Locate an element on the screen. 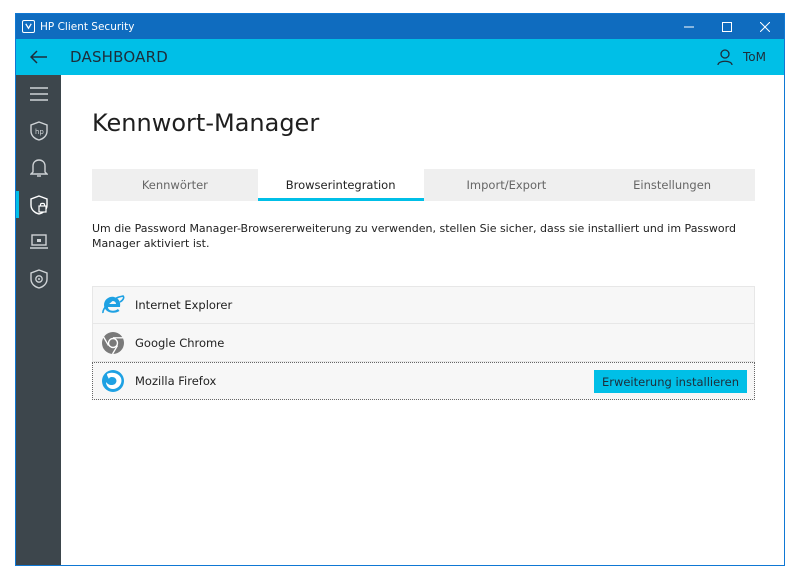 The height and width of the screenshot is (572, 800). internet-explorer-icon is located at coordinates (113, 305).